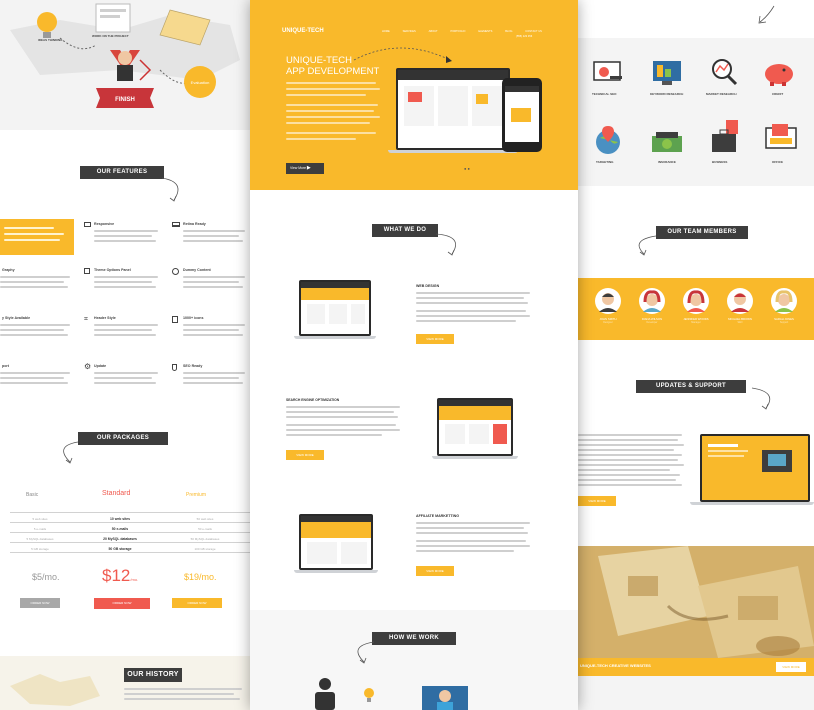  What do you see at coordinates (607, 71) in the screenshot?
I see `tools-icon` at bounding box center [607, 71].